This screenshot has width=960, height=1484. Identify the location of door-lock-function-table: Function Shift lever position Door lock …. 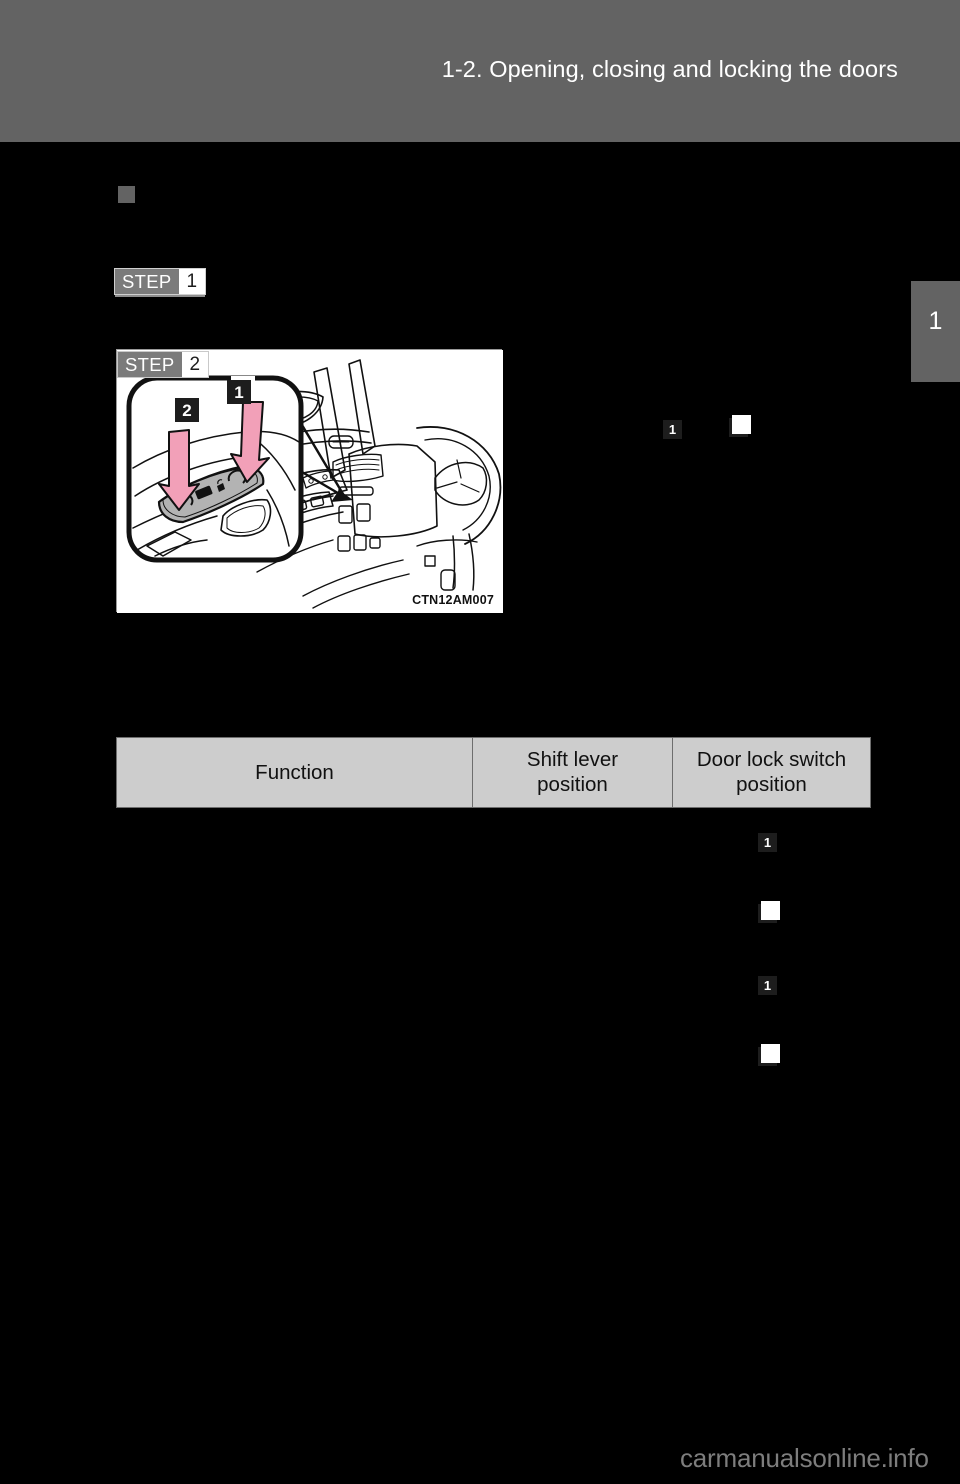
(493, 772).